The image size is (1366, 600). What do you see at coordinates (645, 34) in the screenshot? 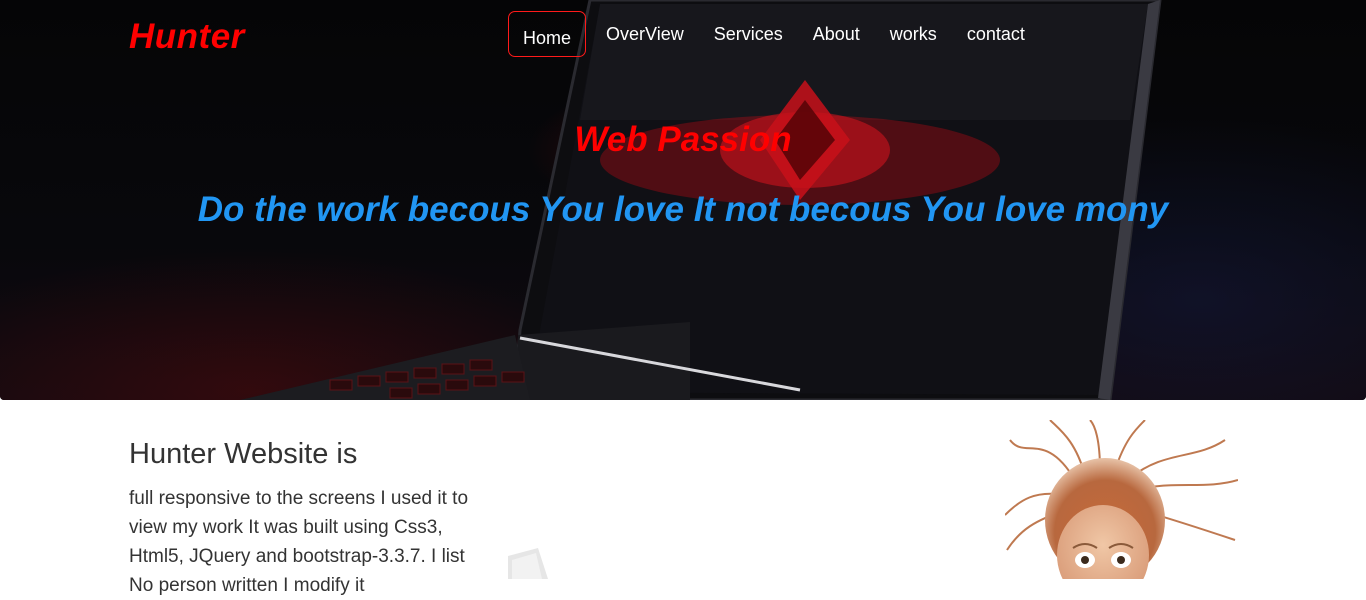
I see `nav-item-overview: OverView` at bounding box center [645, 34].